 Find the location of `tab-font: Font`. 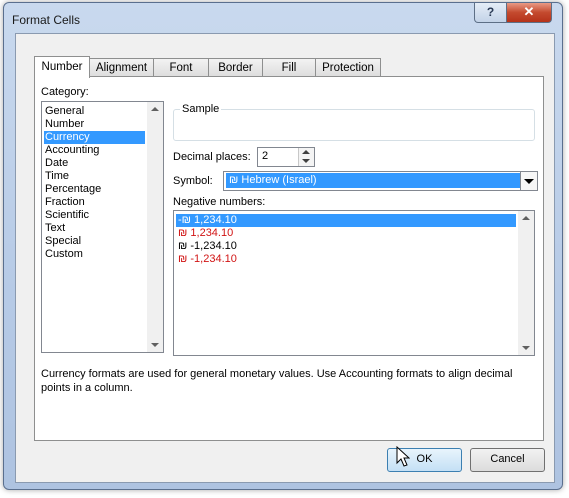

tab-font: Font is located at coordinates (181, 67).